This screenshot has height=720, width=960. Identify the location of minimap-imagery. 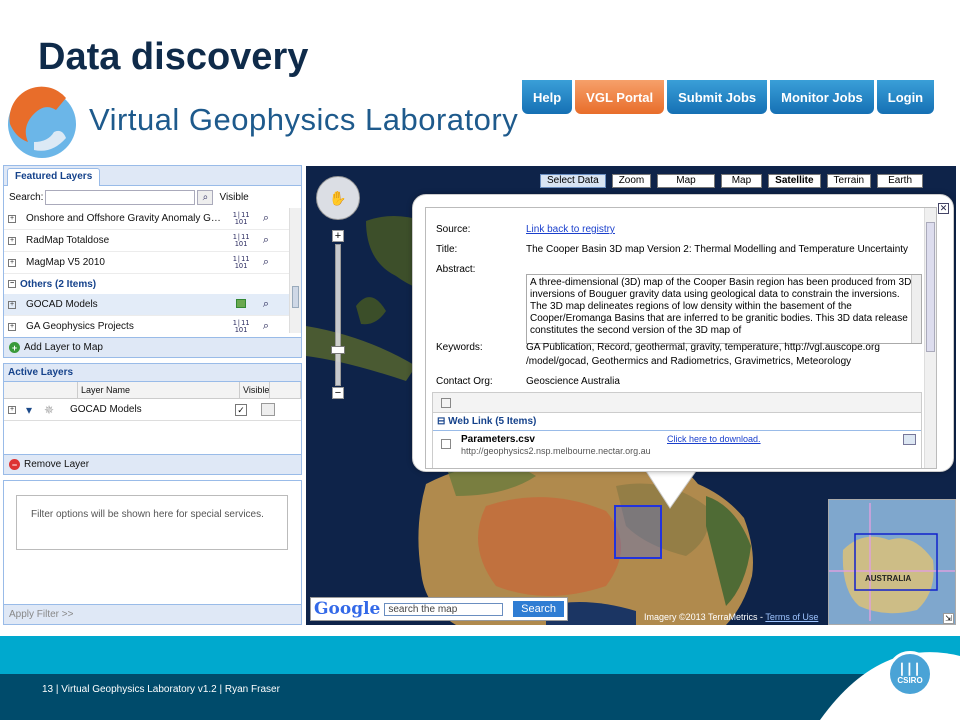
(892, 562).